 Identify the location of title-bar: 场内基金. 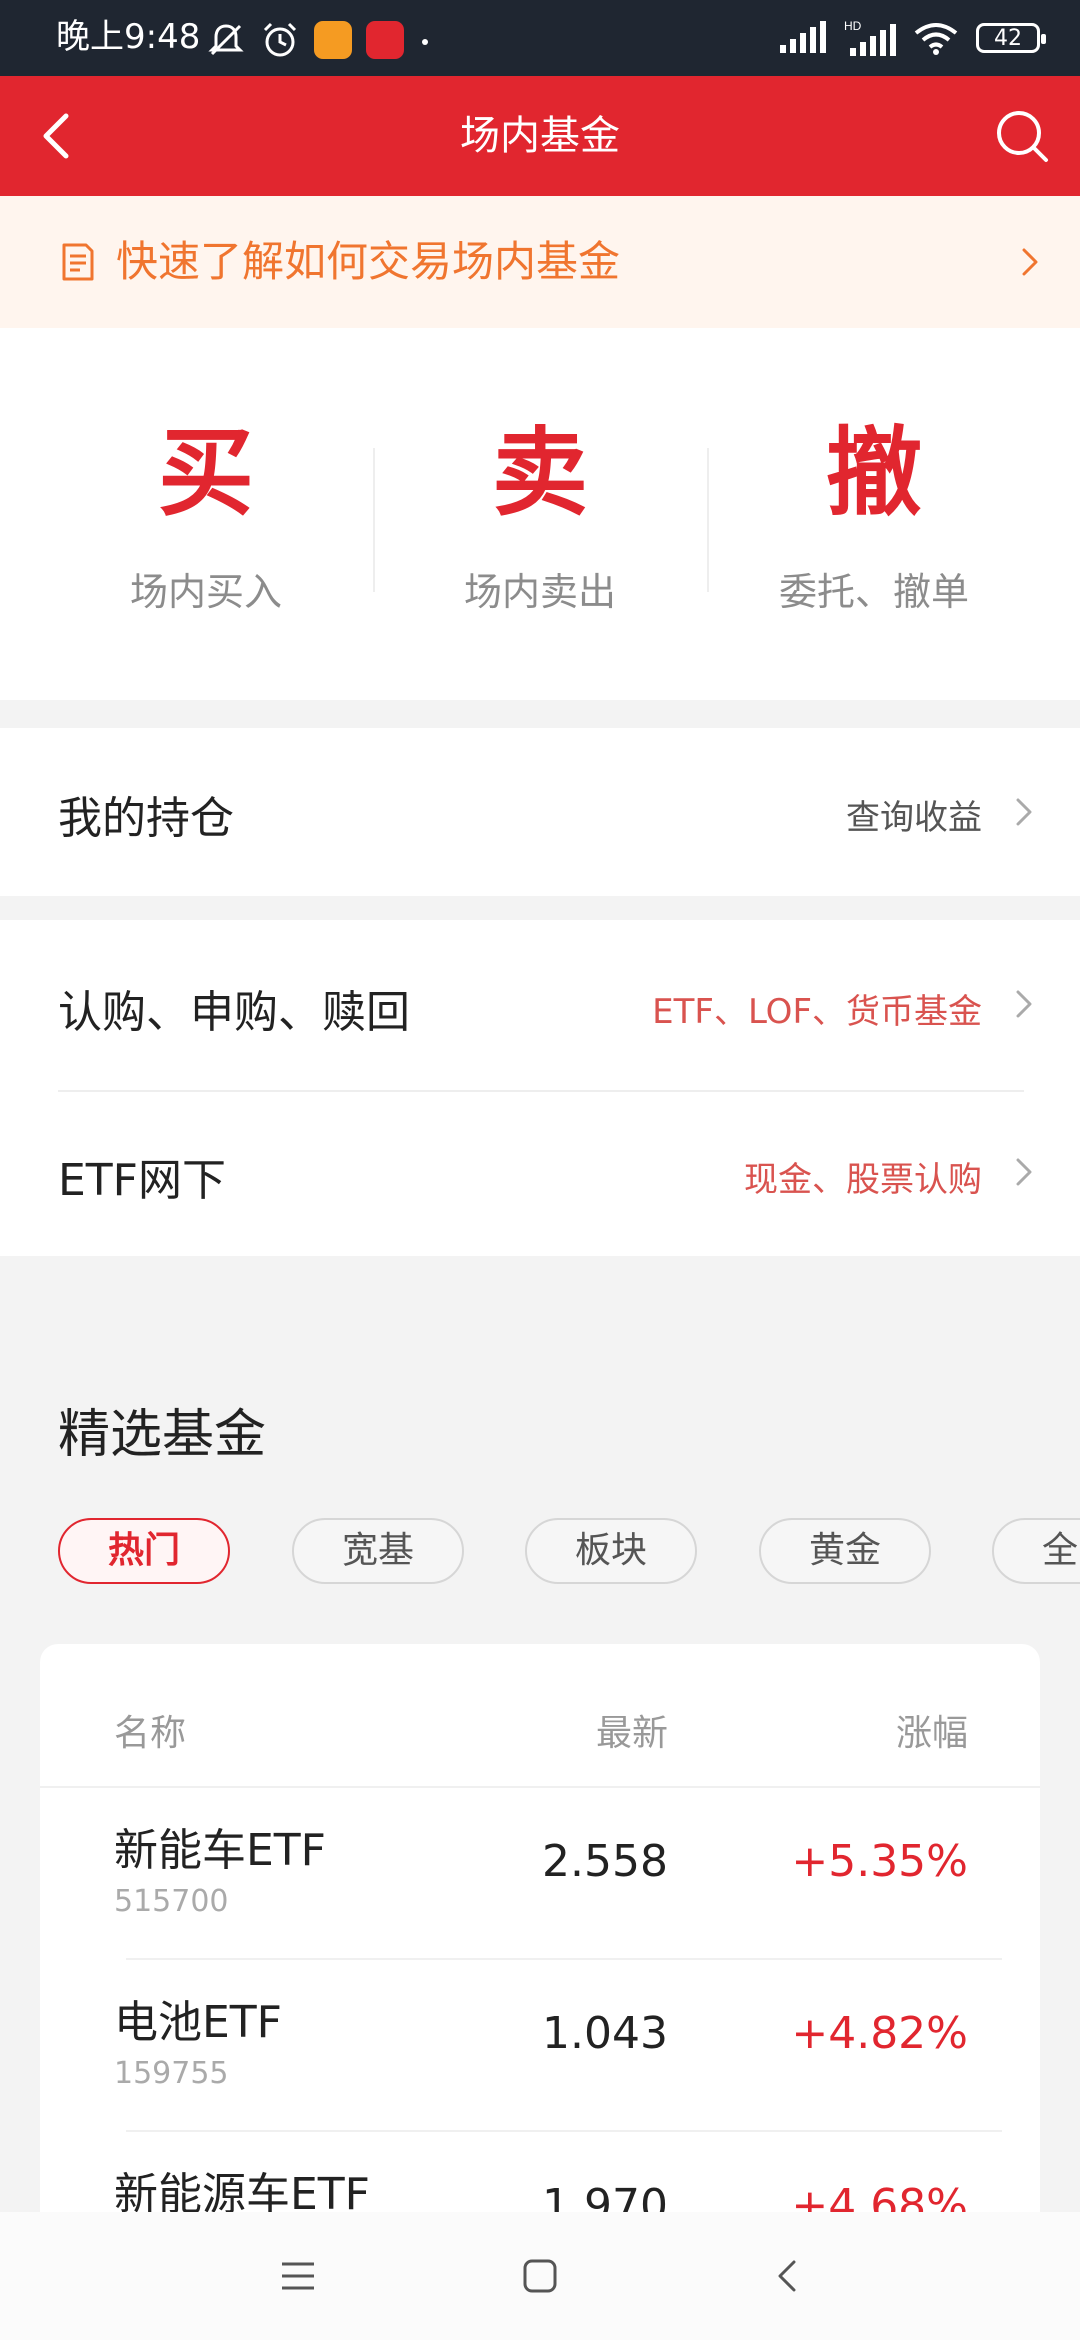
(540, 136).